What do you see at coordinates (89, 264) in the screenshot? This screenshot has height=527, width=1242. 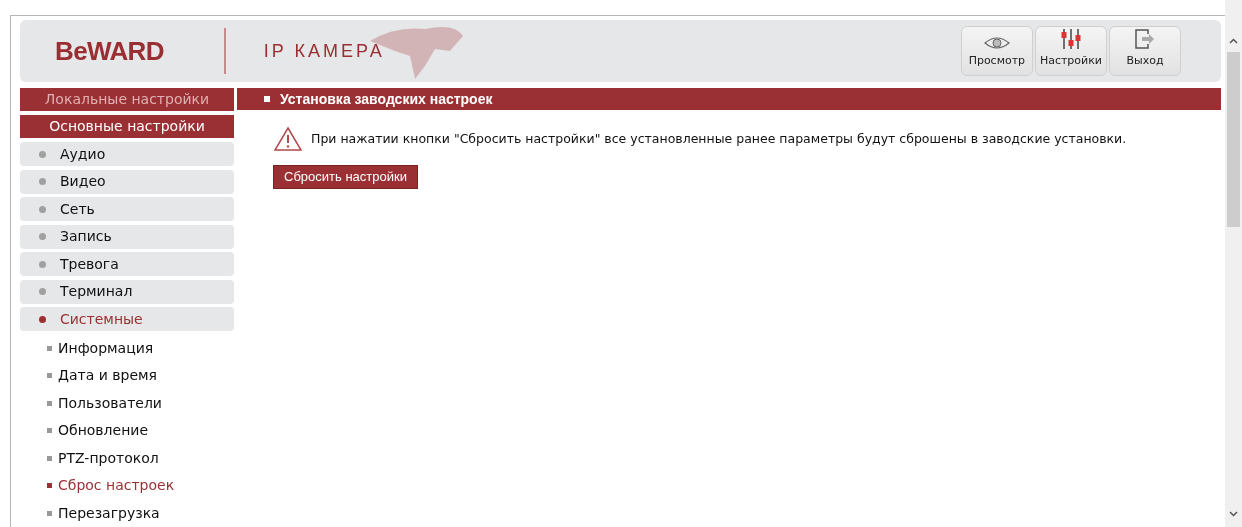 I see `menu-item-label: Тревога` at bounding box center [89, 264].